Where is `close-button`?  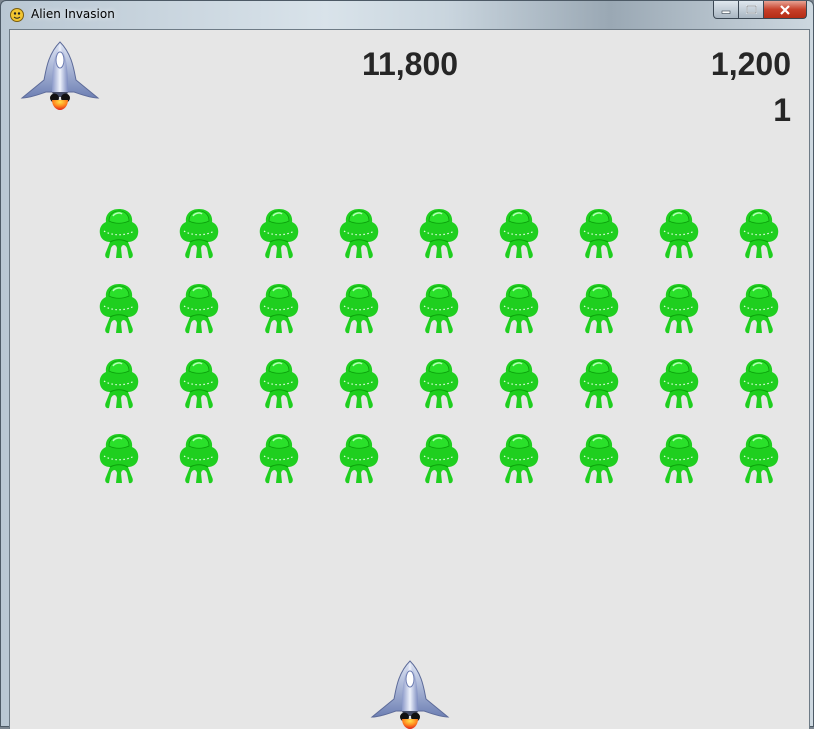 close-button is located at coordinates (785, 10).